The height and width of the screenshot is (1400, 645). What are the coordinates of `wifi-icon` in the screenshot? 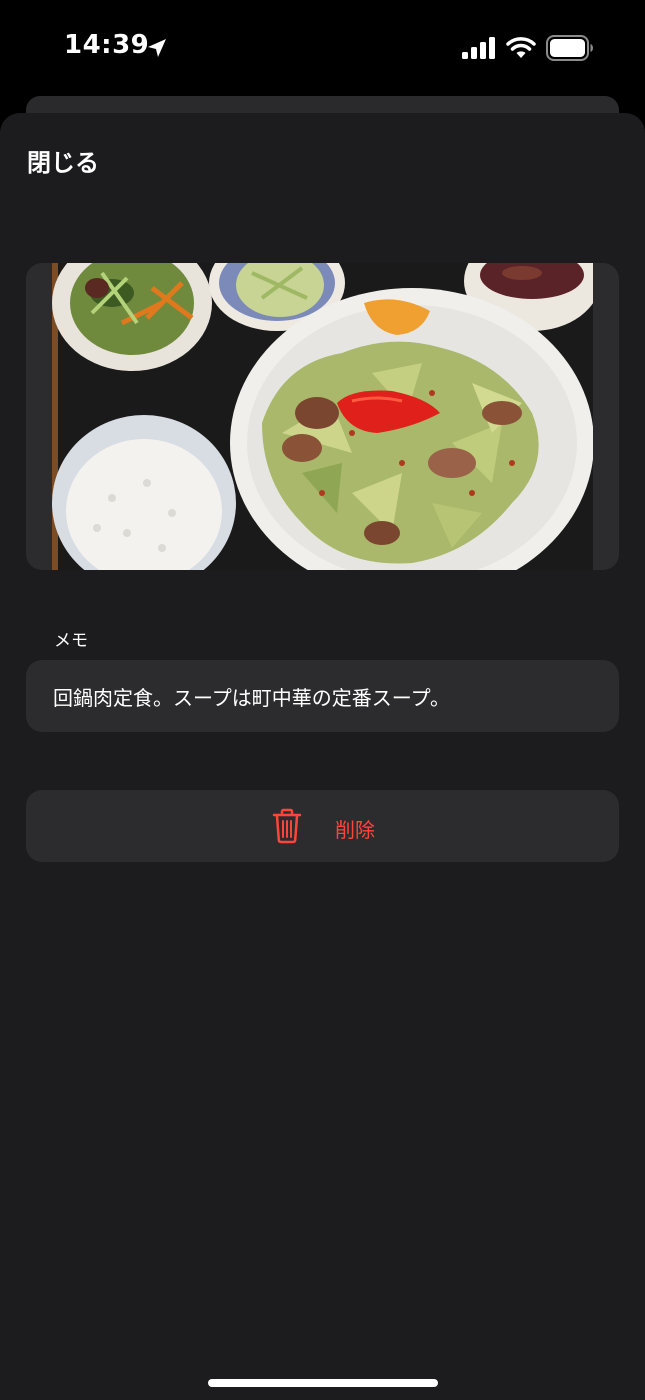 It's located at (521, 47).